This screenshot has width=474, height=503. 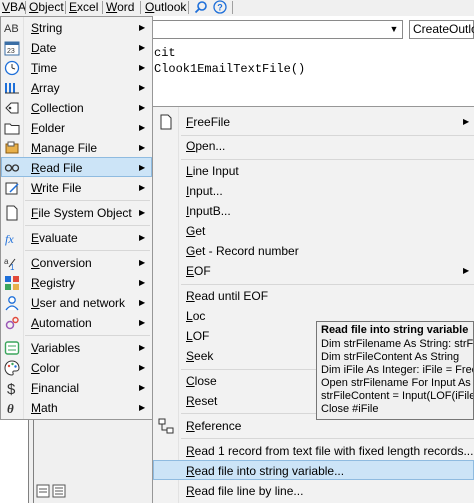 I want to click on reference-icon, so click(x=166, y=426).